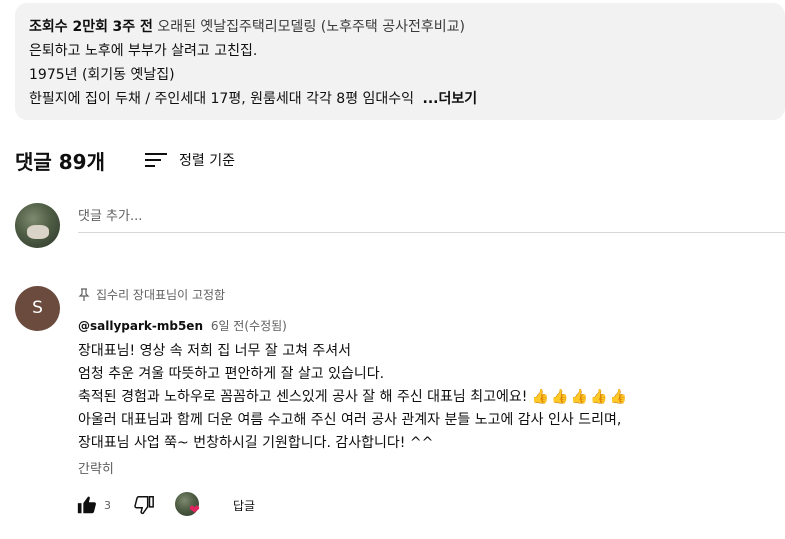 The height and width of the screenshot is (539, 785). What do you see at coordinates (161, 295) in the screenshot?
I see `pinned-label: 집수리 장대표님이 고정함` at bounding box center [161, 295].